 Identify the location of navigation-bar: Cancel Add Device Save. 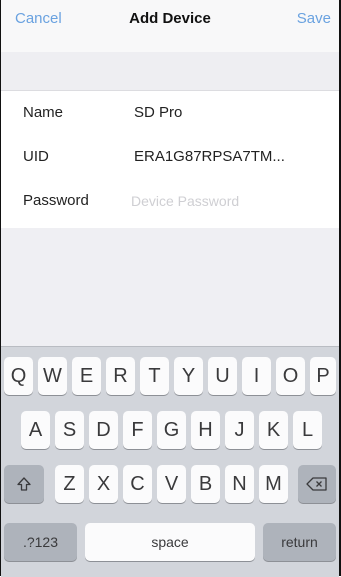
(170, 26).